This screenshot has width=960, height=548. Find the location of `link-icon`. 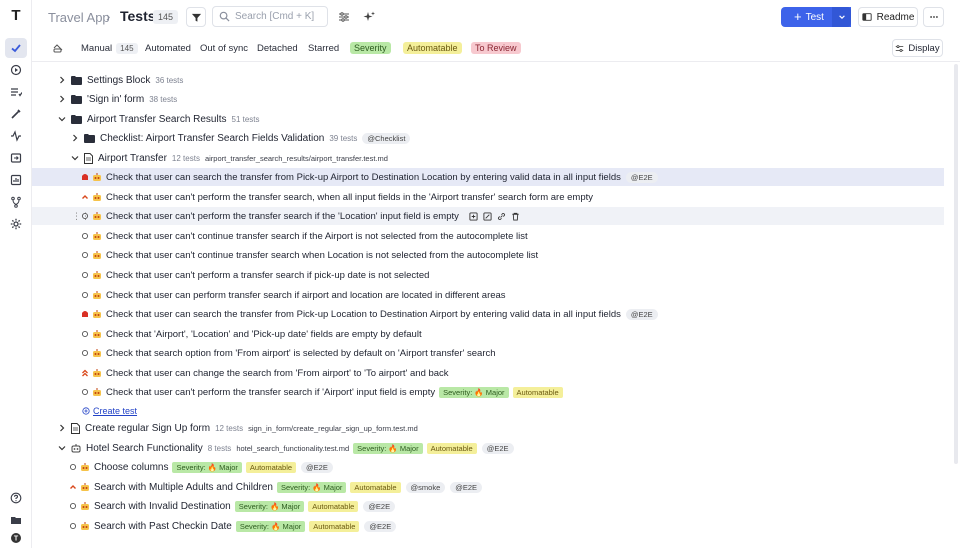

link-icon is located at coordinates (501, 216).